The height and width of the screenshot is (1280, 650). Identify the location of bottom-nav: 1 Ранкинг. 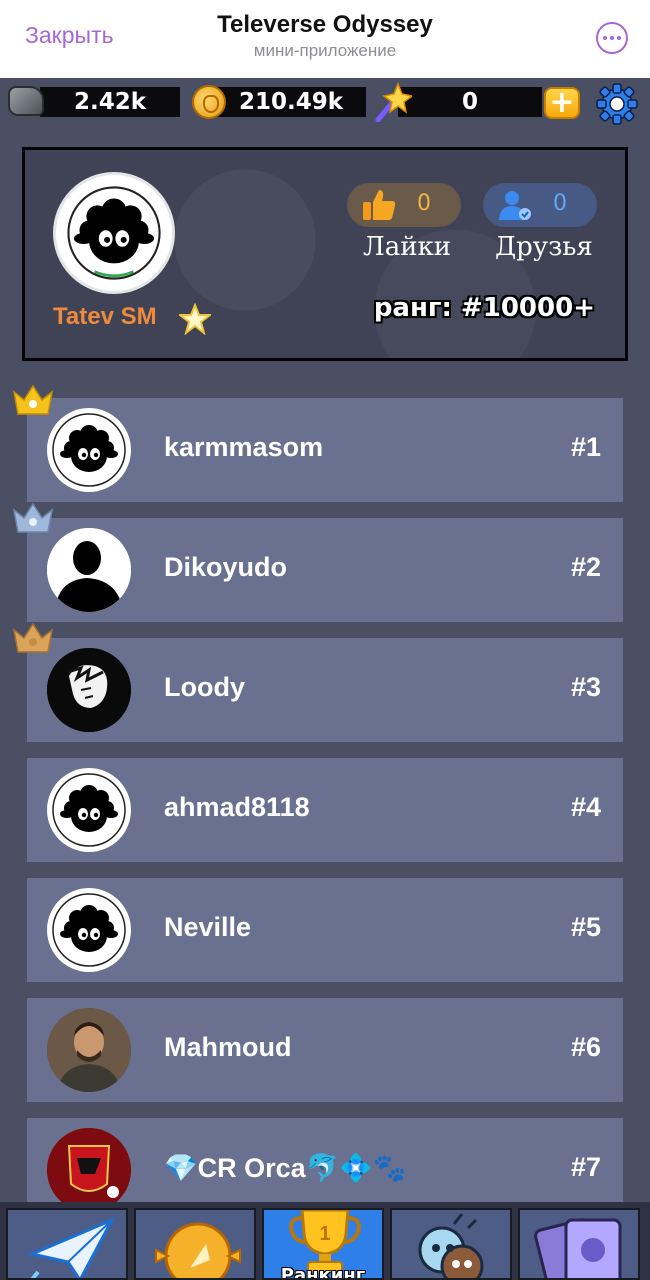
(325, 1241).